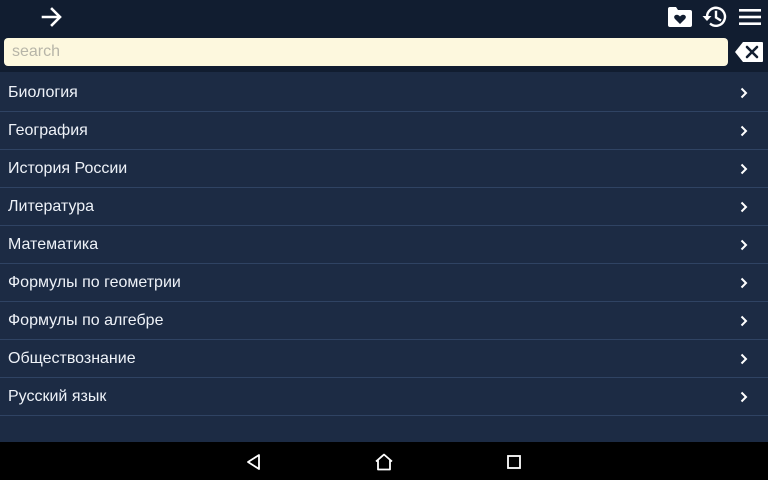 This screenshot has width=768, height=480. I want to click on nav-home-icon, so click(384, 462).